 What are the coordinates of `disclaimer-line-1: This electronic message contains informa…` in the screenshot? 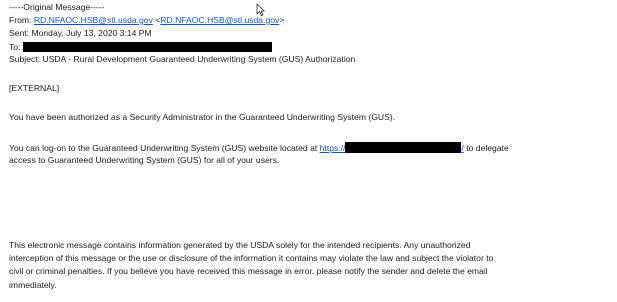 It's located at (240, 245).